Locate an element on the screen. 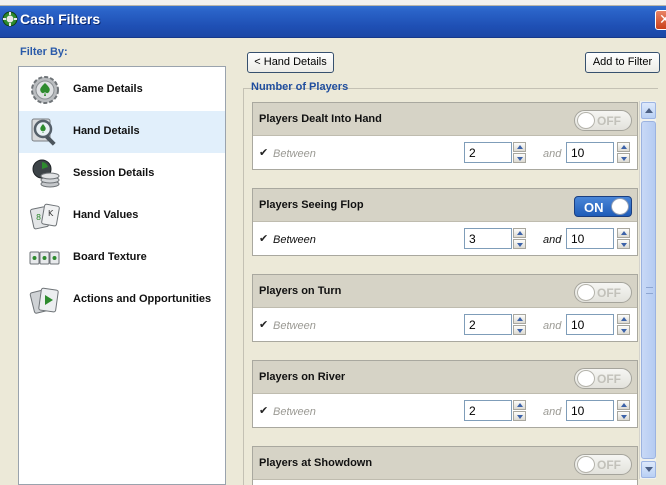  filter-by-label: Filter By: is located at coordinates (44, 52).